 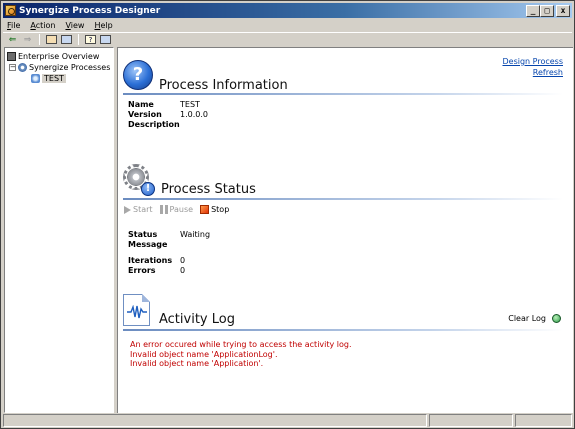 I want to click on stop-button: Stop, so click(x=214, y=209).